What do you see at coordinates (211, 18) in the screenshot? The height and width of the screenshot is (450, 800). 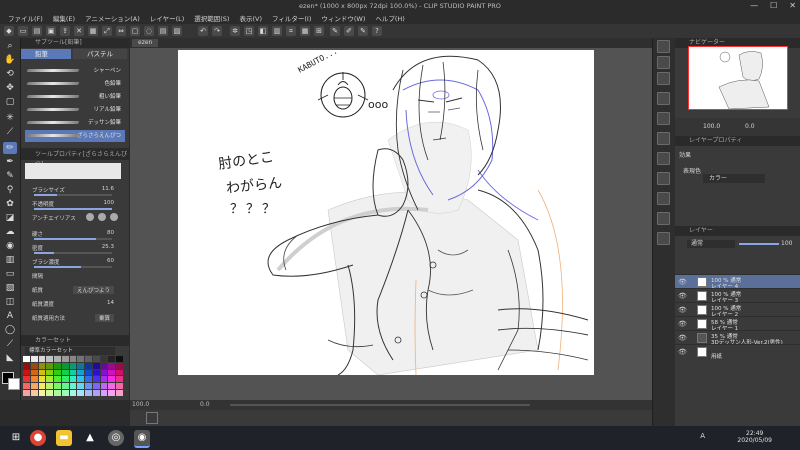 I see `menu-selection: 選択範囲(S)` at bounding box center [211, 18].